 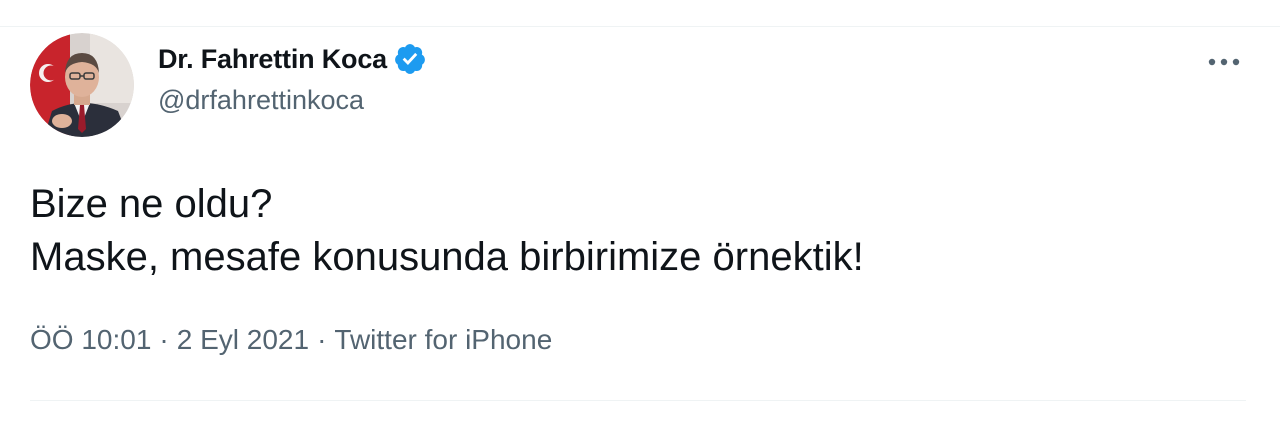 I want to click on display-name: Dr. Fahrettin Koca, so click(x=272, y=59).